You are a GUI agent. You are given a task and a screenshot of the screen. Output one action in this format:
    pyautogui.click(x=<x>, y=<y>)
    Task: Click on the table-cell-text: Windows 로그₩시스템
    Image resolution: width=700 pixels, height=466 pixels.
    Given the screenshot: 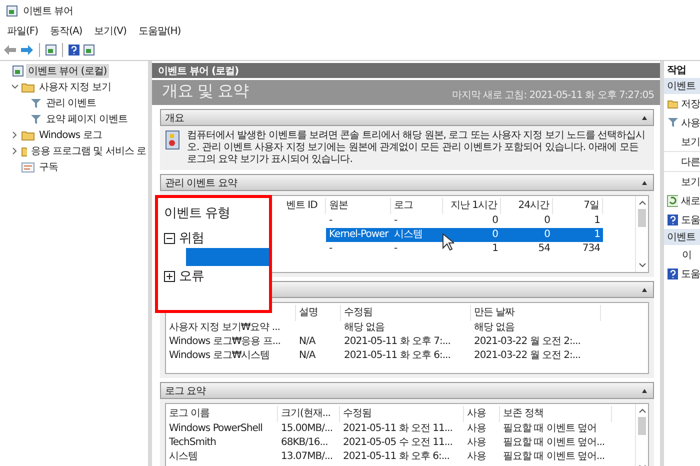 What is the action you would take?
    pyautogui.click(x=219, y=356)
    